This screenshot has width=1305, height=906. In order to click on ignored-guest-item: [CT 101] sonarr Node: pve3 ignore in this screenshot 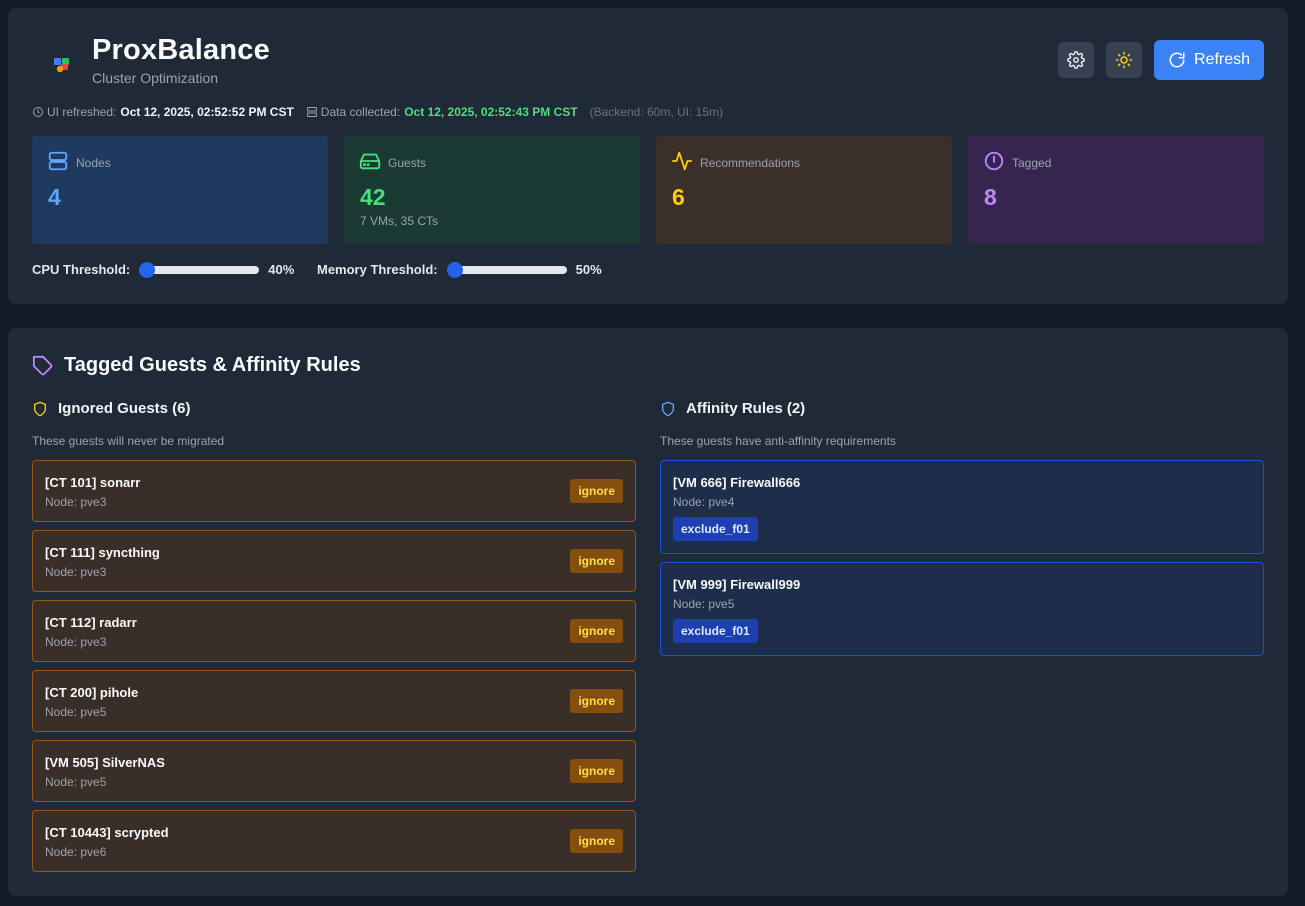, I will do `click(334, 491)`.